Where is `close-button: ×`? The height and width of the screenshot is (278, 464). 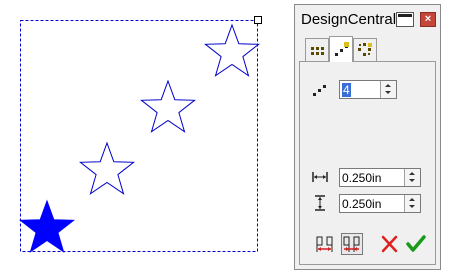 close-button: × is located at coordinates (428, 19).